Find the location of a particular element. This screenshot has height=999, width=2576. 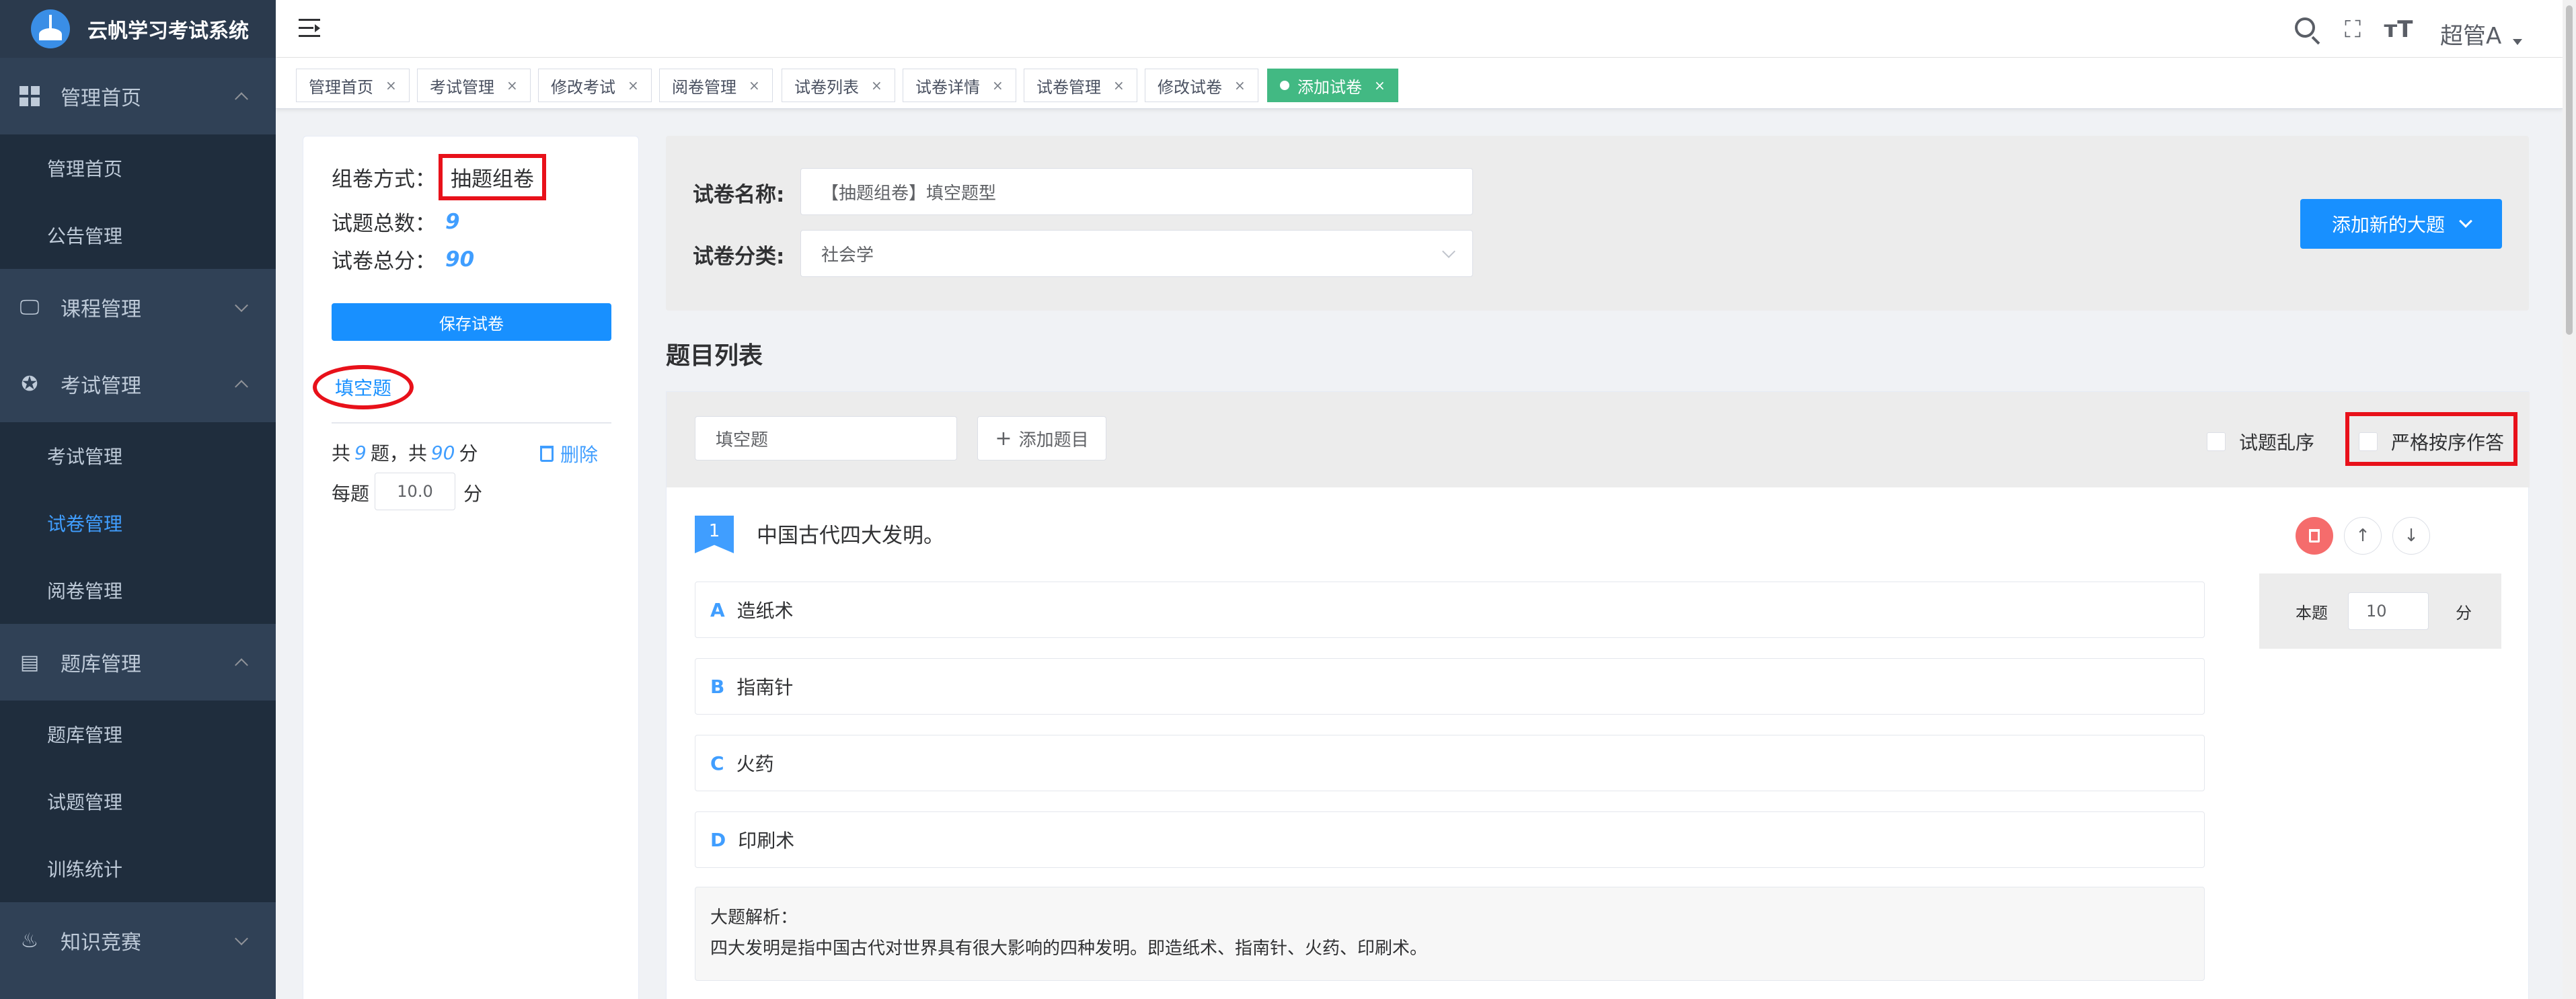

paper-category-select: 社会学 is located at coordinates (1136, 253).